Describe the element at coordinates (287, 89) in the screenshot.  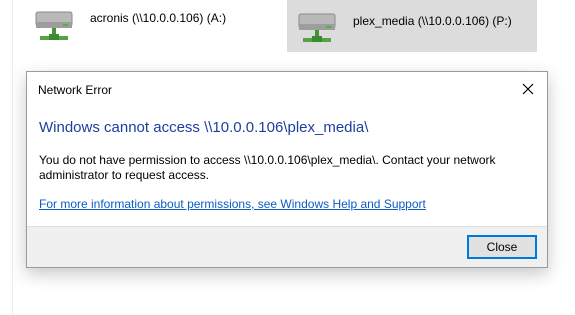
I see `dialog-titlebar: Network Error` at that location.